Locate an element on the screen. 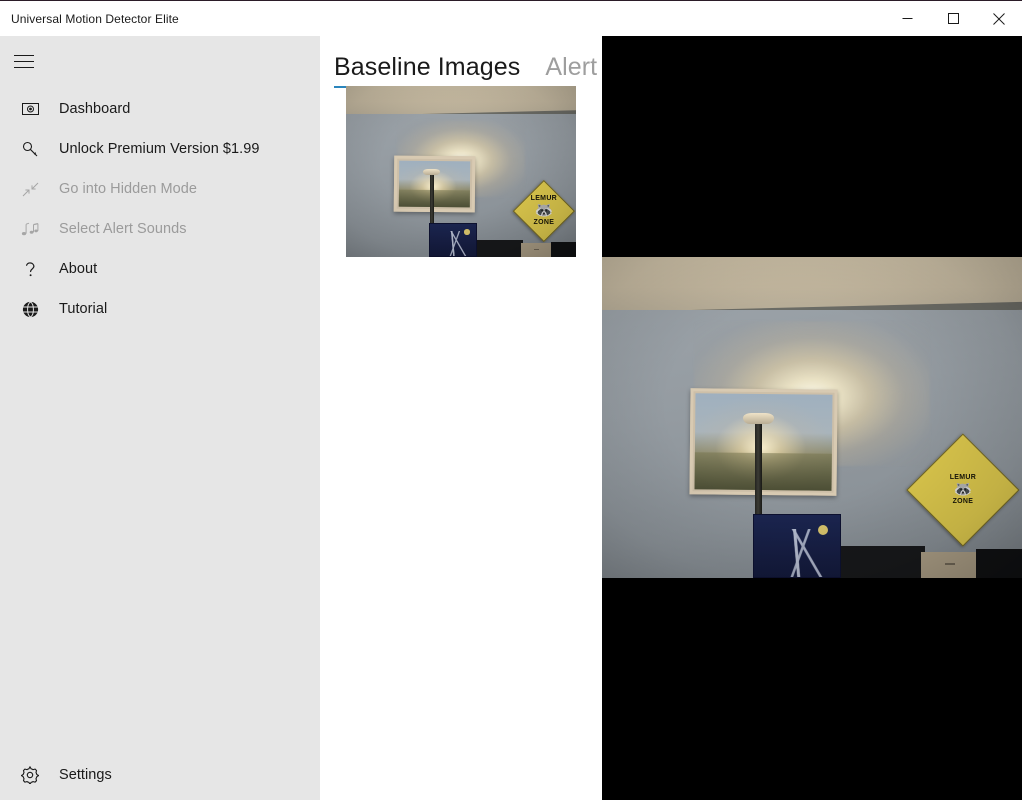 The height and width of the screenshot is (800, 1022). sidebar-item-label: About is located at coordinates (78, 269).